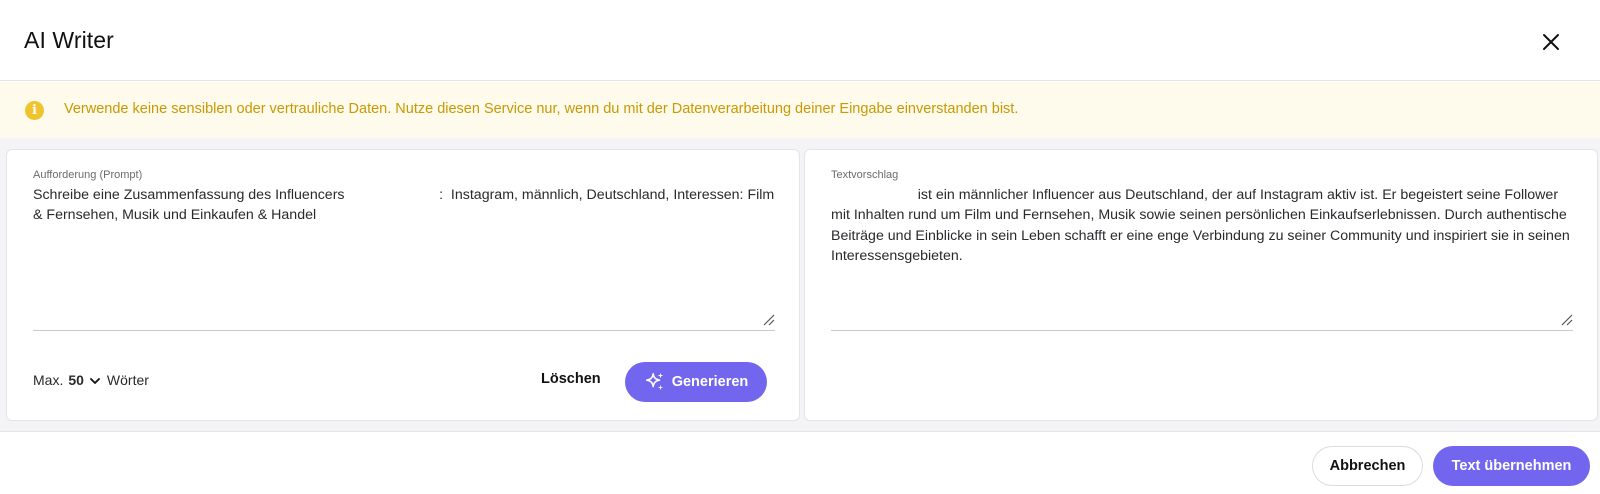 The width and height of the screenshot is (1600, 494). I want to click on cancel-button: Abbrechen, so click(1367, 466).